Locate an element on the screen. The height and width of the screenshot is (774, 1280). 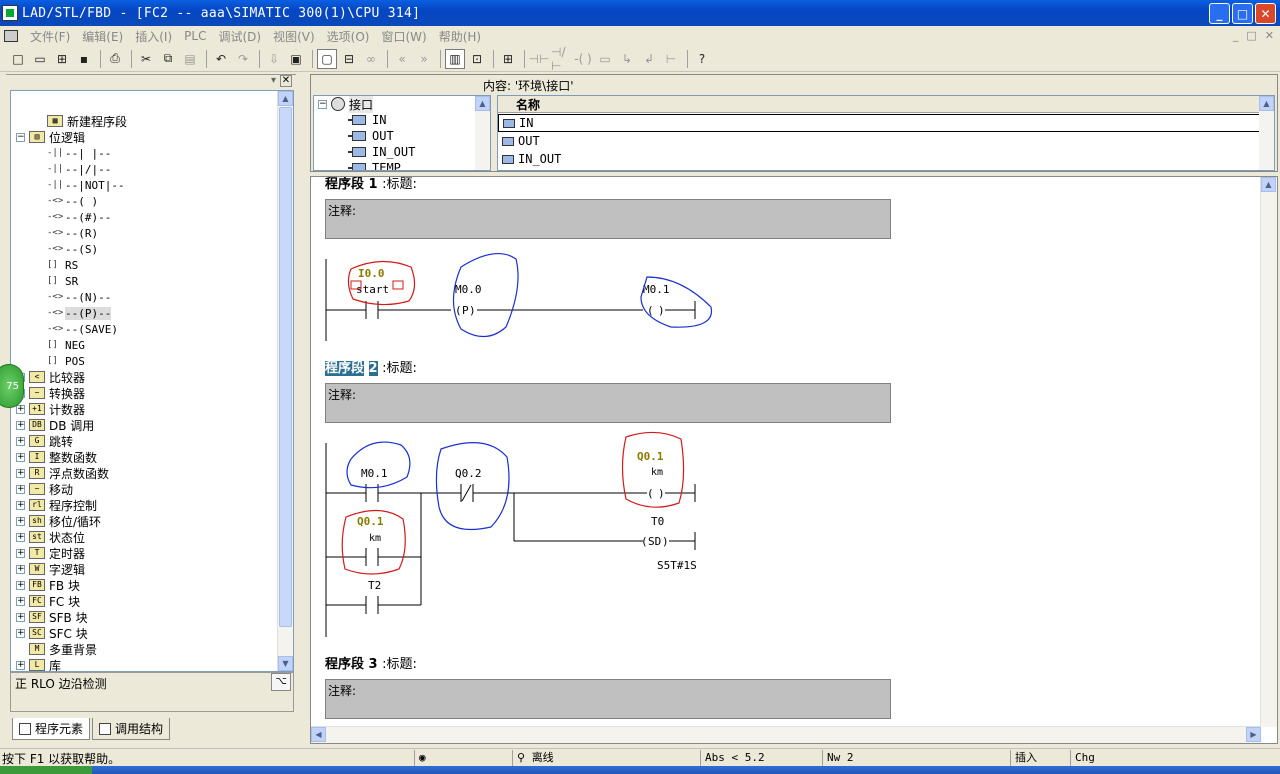
tab-program-elements: 程序元素 is located at coordinates (51, 729).